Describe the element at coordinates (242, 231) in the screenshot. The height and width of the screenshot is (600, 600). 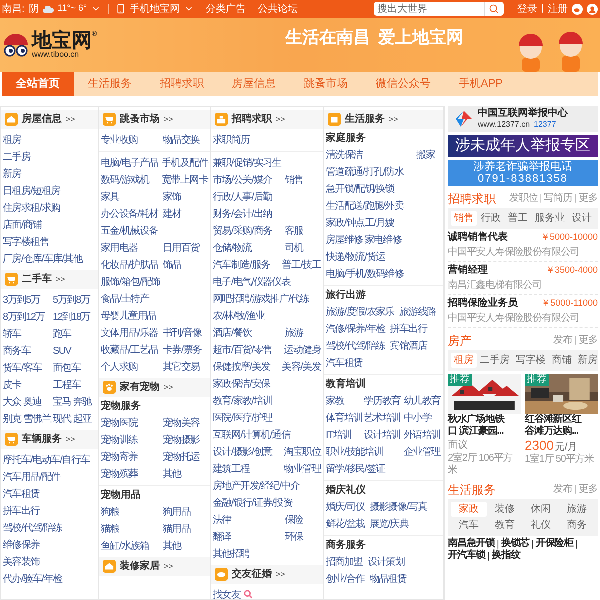
I see `category-link: 贸易/采购/商务` at that location.